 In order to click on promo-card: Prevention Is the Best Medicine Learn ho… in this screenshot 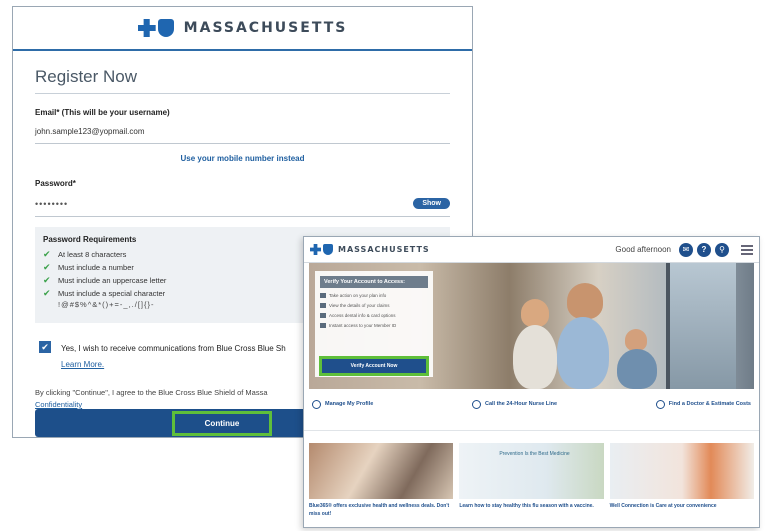, I will do `click(531, 480)`.